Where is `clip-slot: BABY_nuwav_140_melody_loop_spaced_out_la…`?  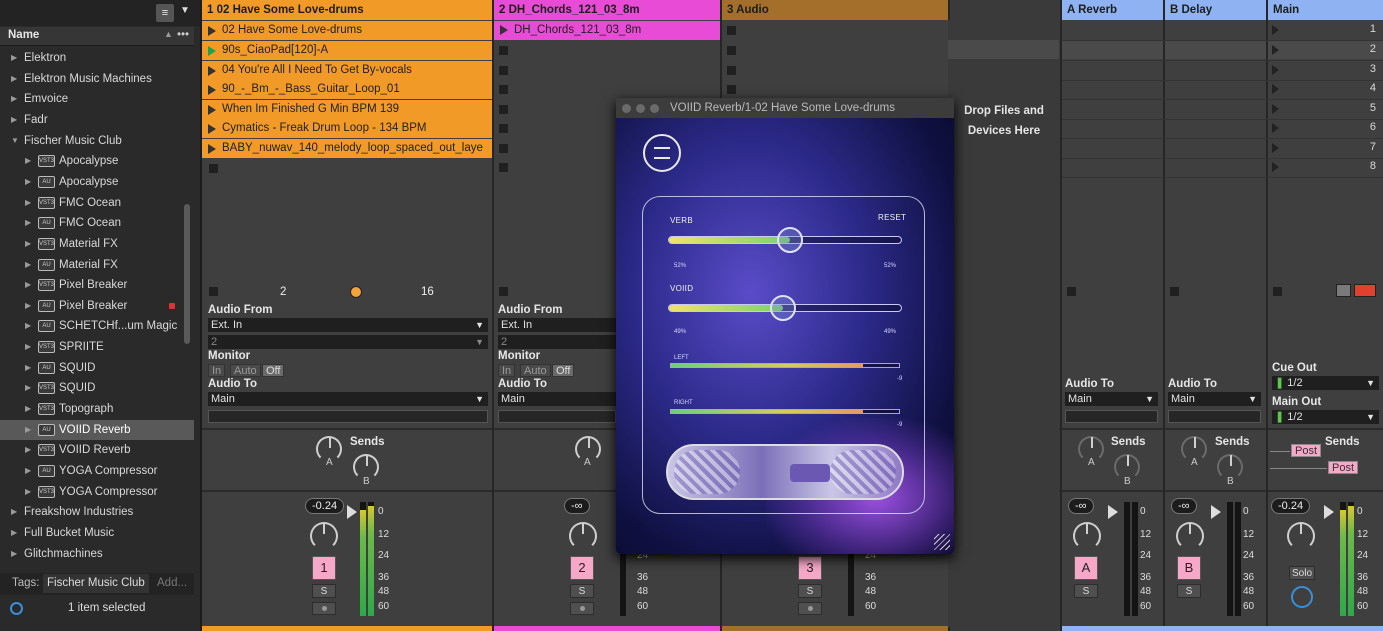 clip-slot: BABY_nuwav_140_melody_loop_spaced_out_la… is located at coordinates (347, 148).